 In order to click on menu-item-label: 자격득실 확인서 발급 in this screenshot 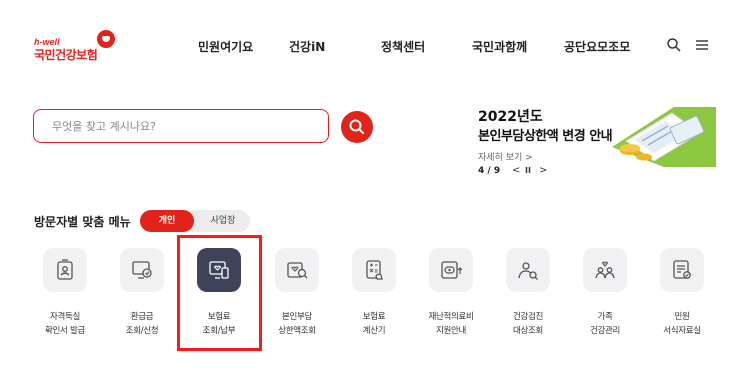, I will do `click(64, 324)`.